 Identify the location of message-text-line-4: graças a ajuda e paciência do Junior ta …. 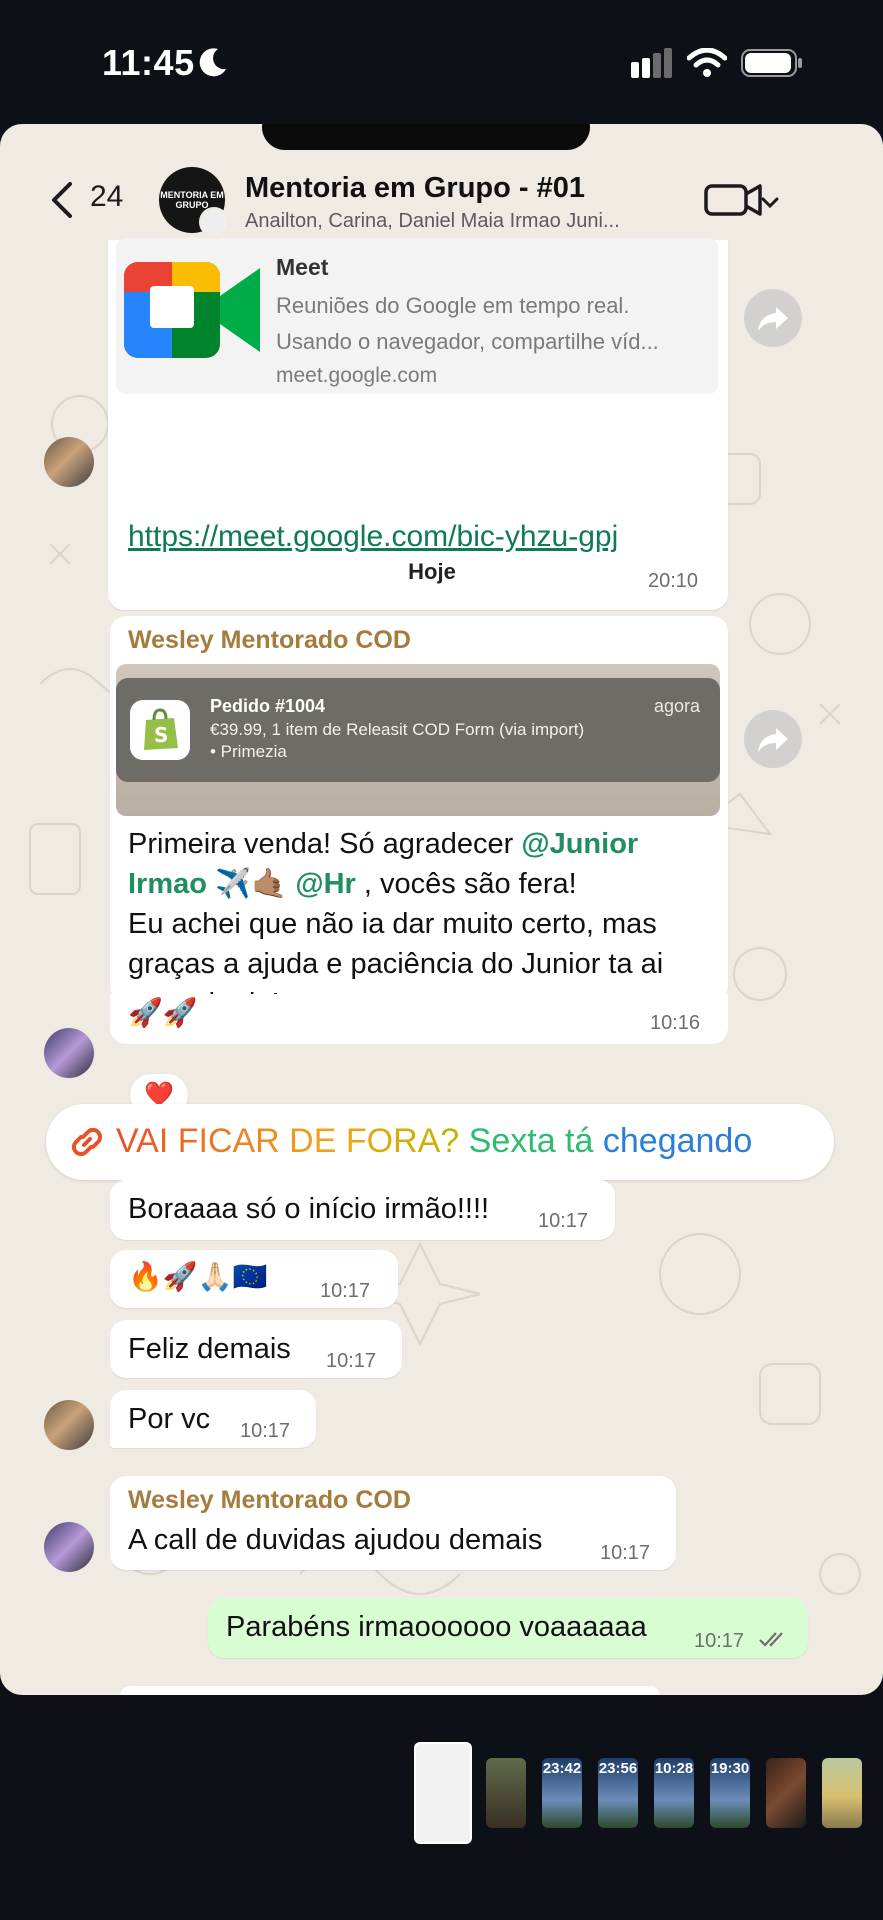
(396, 964).